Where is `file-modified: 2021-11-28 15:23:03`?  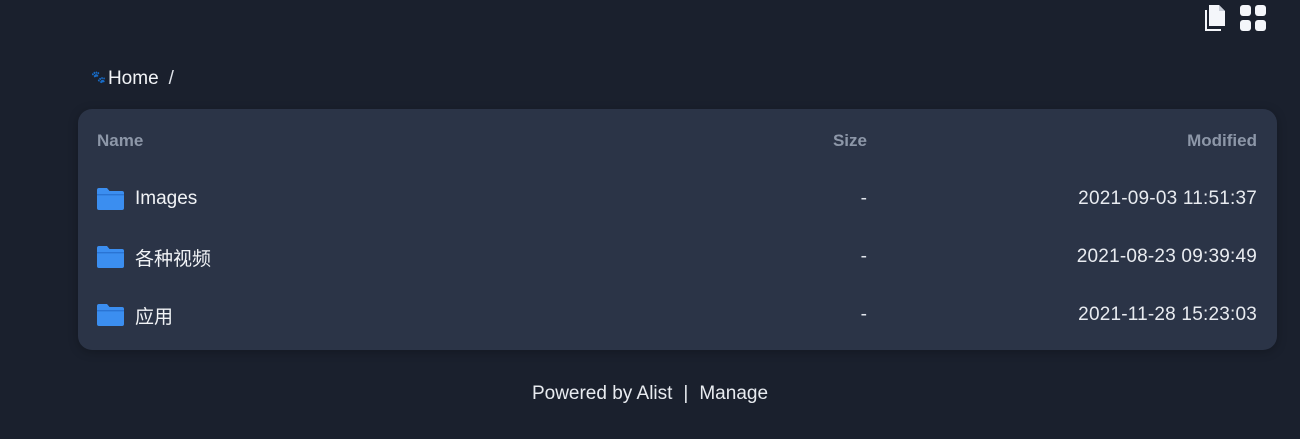 file-modified: 2021-11-28 15:23:03 is located at coordinates (1167, 314).